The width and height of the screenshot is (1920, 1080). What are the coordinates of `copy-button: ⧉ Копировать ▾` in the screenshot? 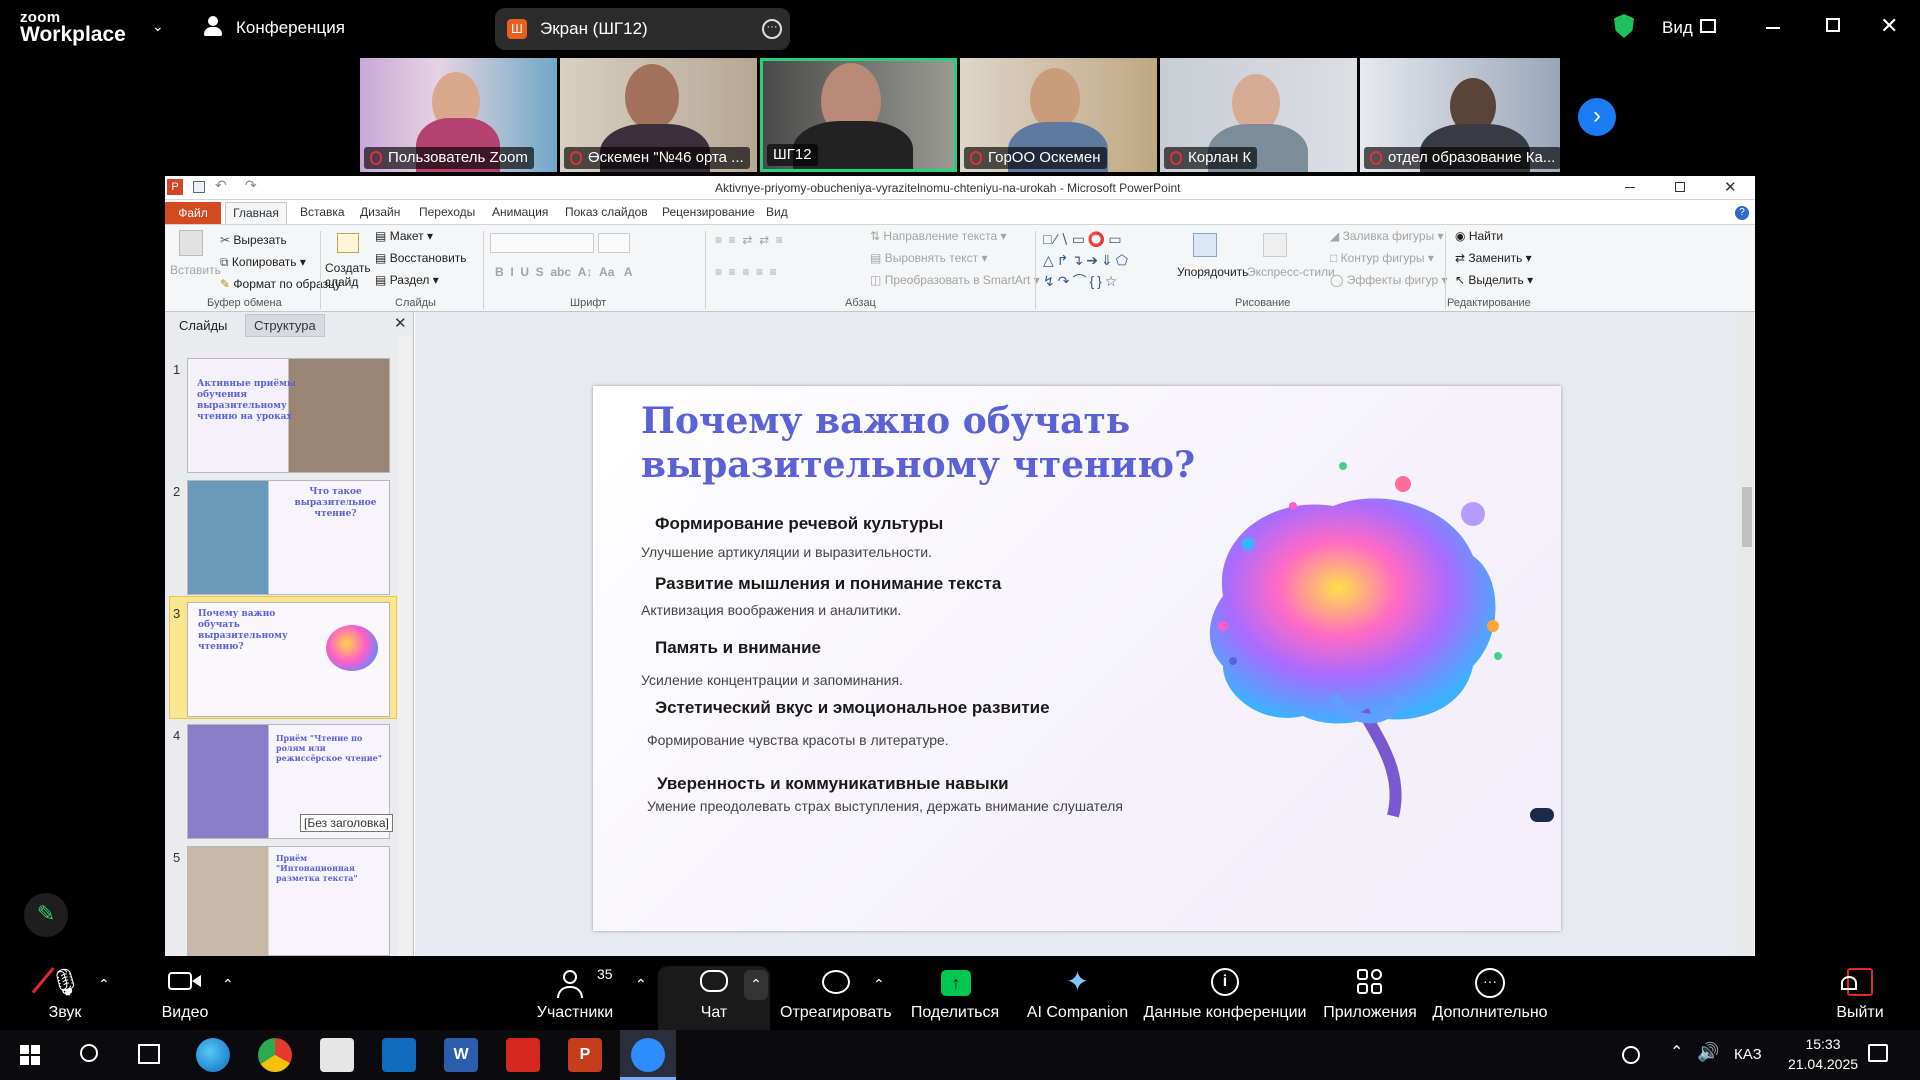 It's located at (263, 262).